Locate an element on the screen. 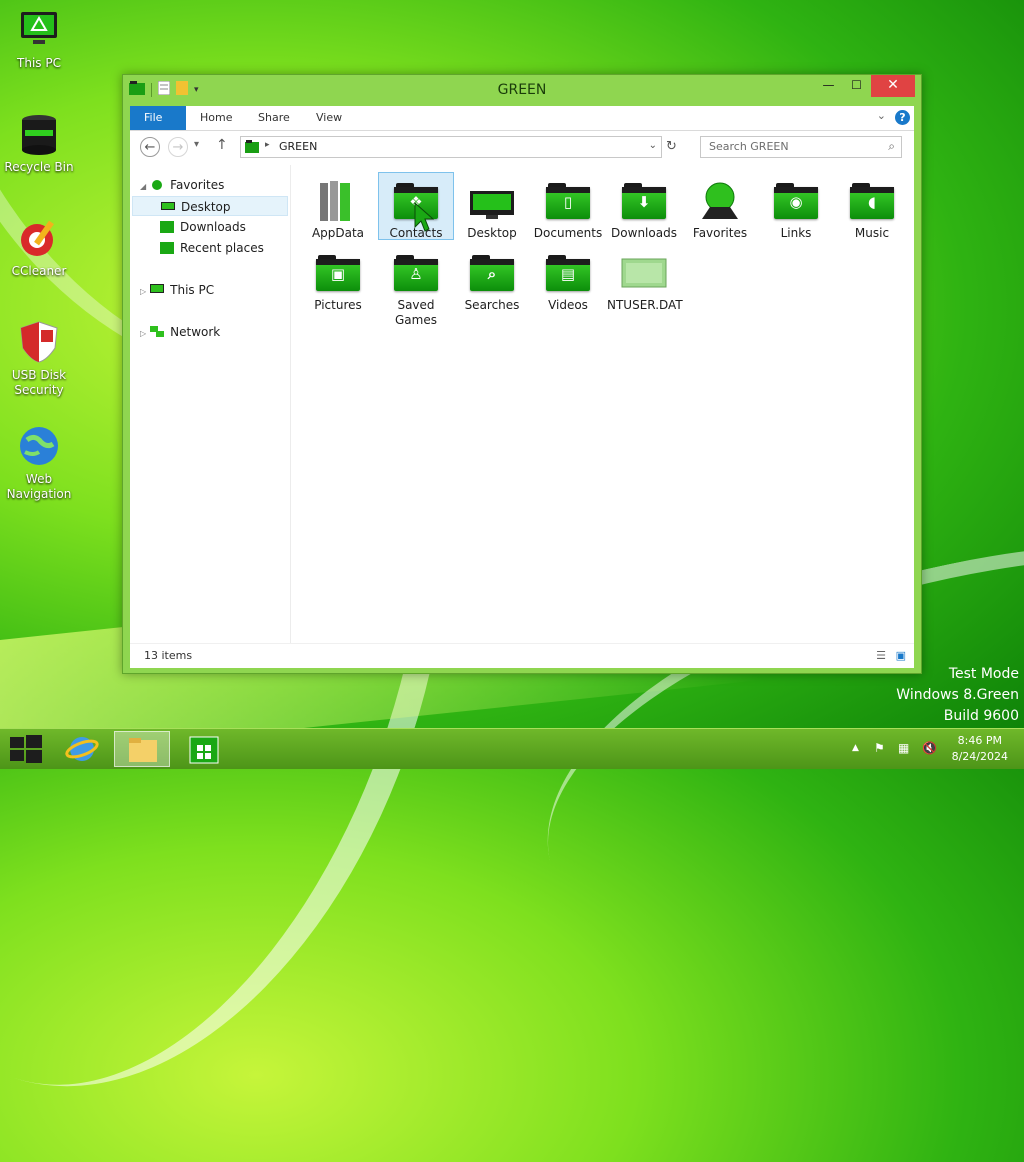  back-button: ← is located at coordinates (150, 147).